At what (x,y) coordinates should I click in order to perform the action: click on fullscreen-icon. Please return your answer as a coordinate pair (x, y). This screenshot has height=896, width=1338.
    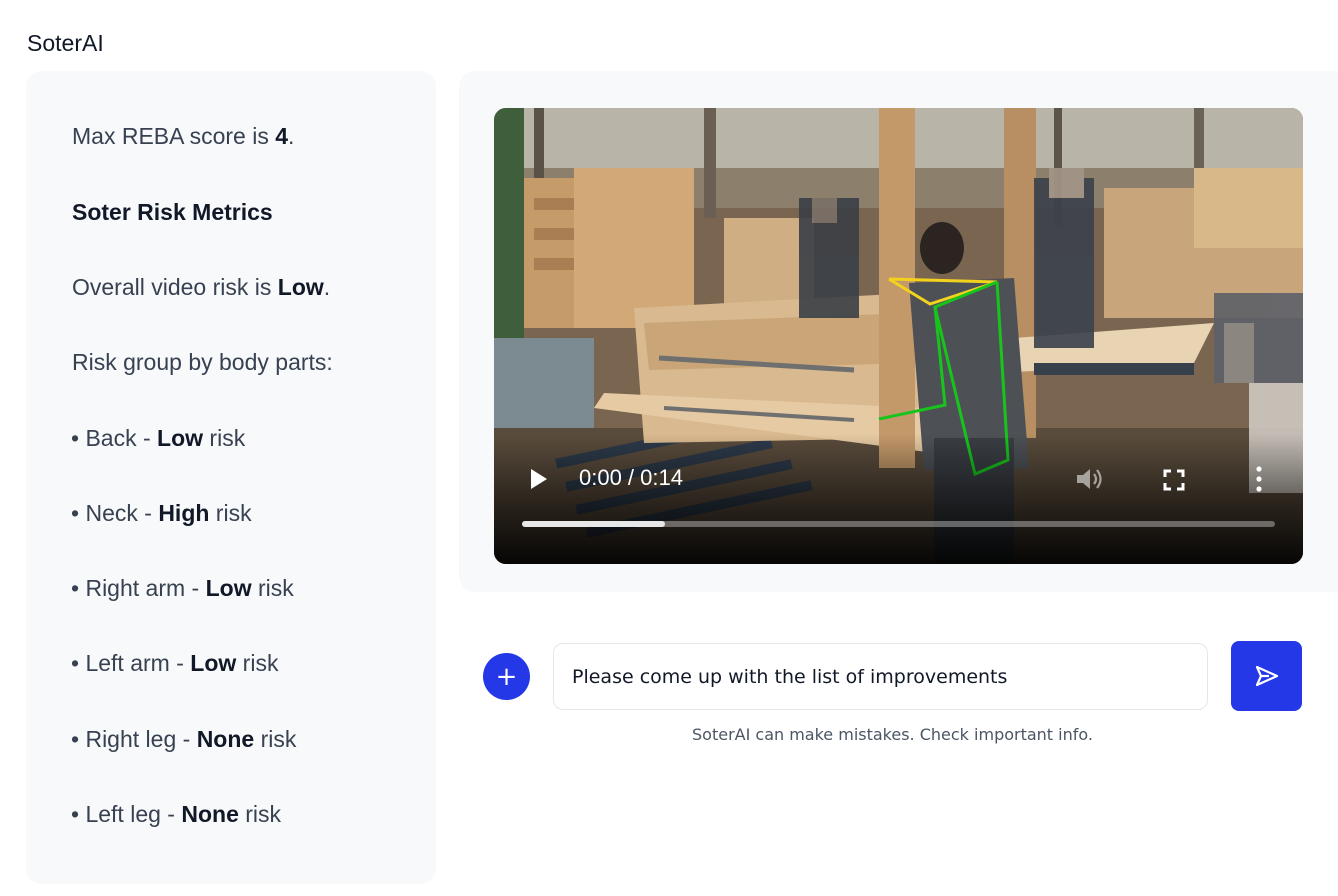
    Looking at the image, I should click on (1174, 480).